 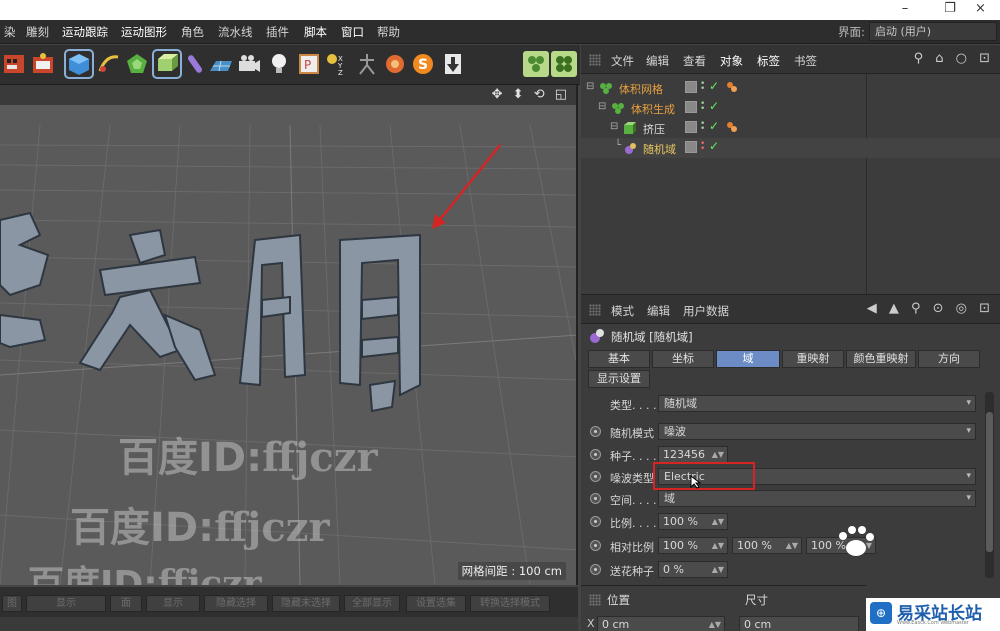 What do you see at coordinates (905, 10) in the screenshot?
I see `minimize-button: –` at bounding box center [905, 10].